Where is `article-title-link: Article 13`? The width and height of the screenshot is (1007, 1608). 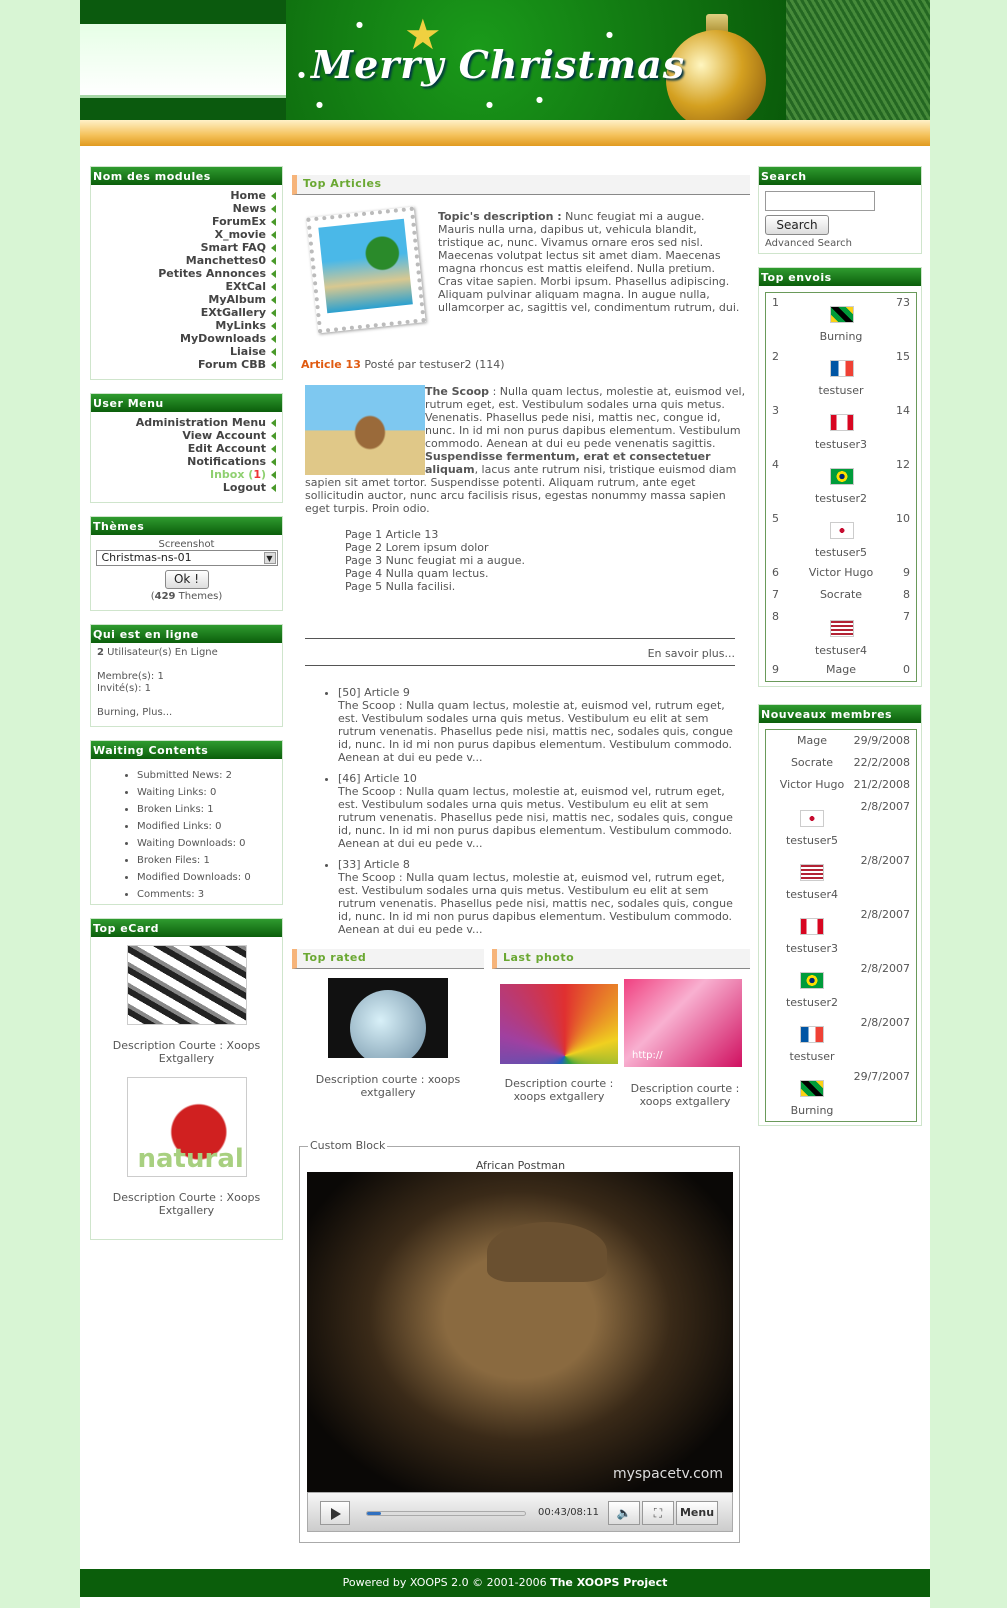 article-title-link: Article 13 is located at coordinates (331, 364).